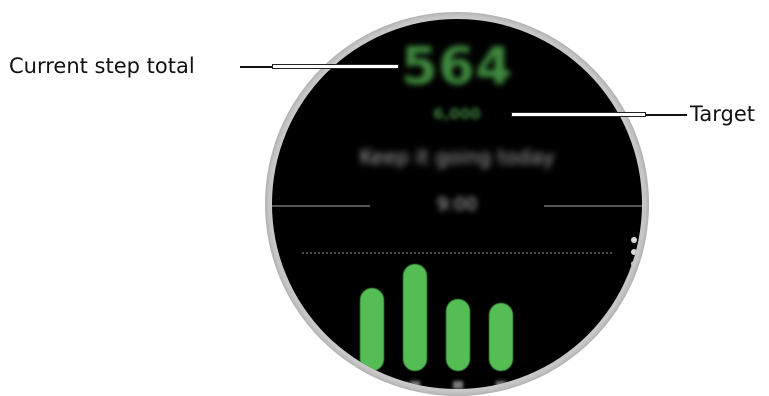  Describe the element at coordinates (256, 67) in the screenshot. I see `leader-line-current` at that location.